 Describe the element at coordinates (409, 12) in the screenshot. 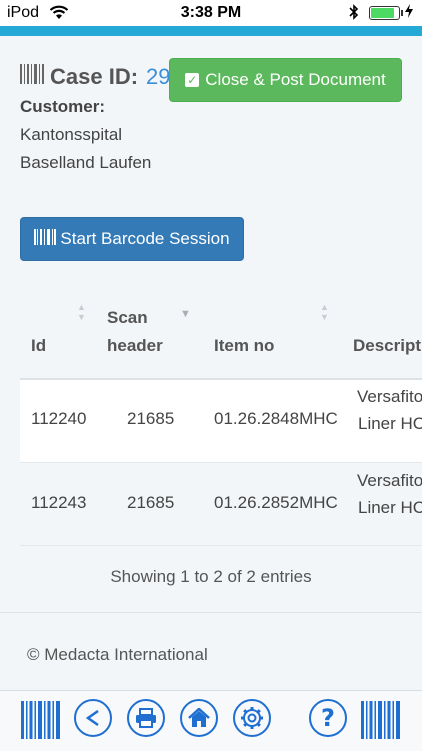

I see `charging-icon` at that location.